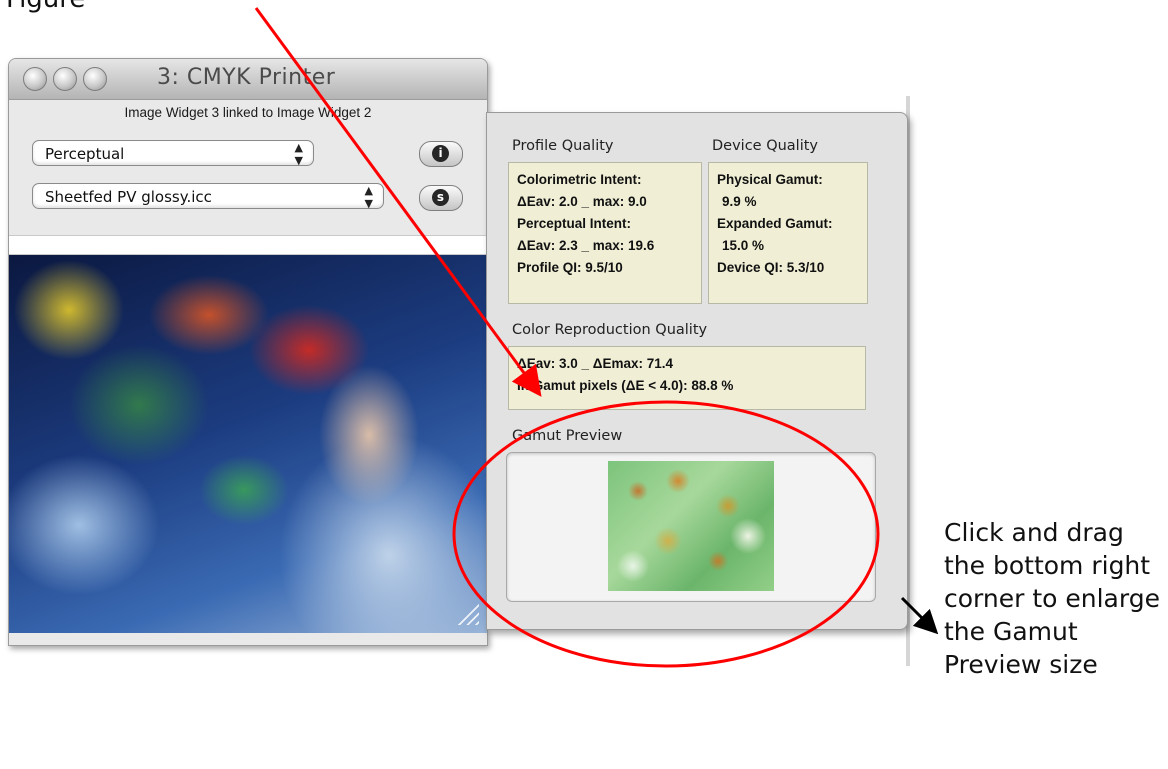 The image size is (1168, 769). I want to click on gamut-highlight-circle, so click(666, 534).